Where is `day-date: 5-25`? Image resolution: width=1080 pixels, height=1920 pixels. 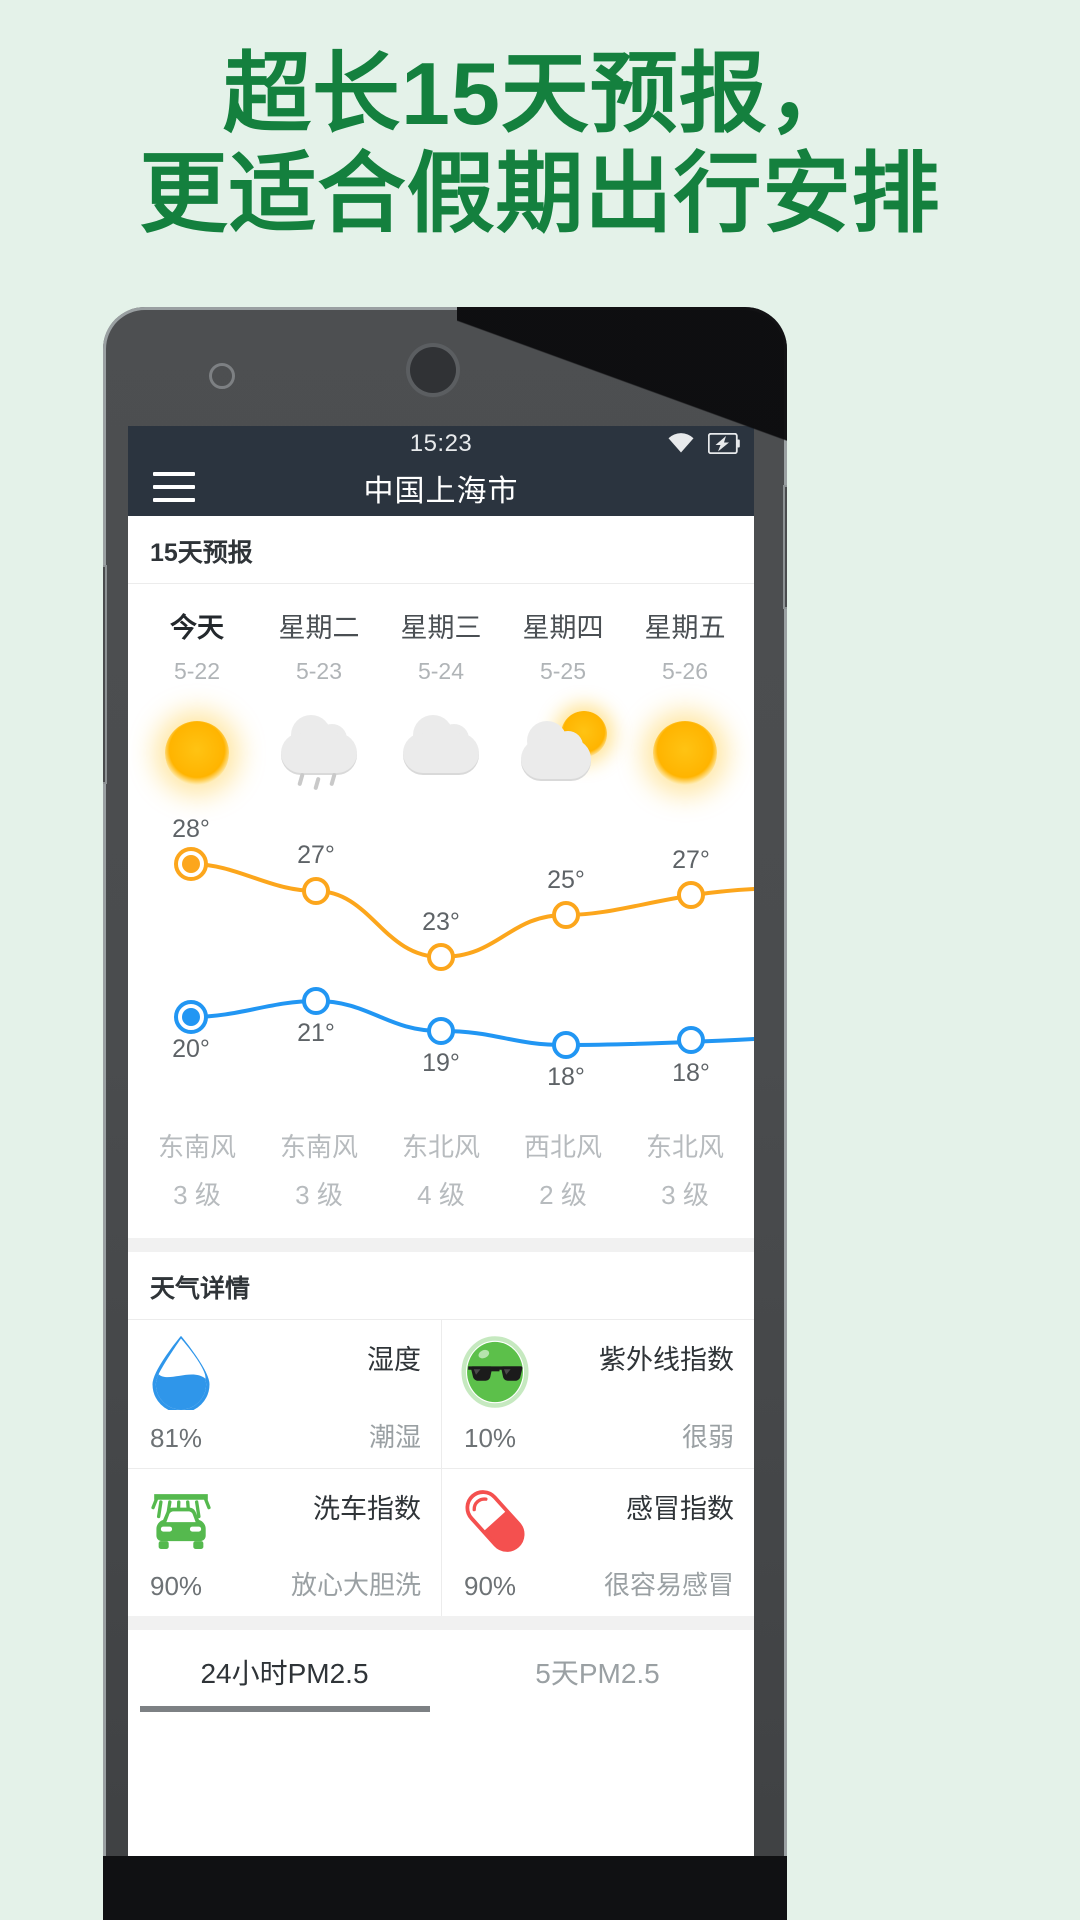 day-date: 5-25 is located at coordinates (563, 671).